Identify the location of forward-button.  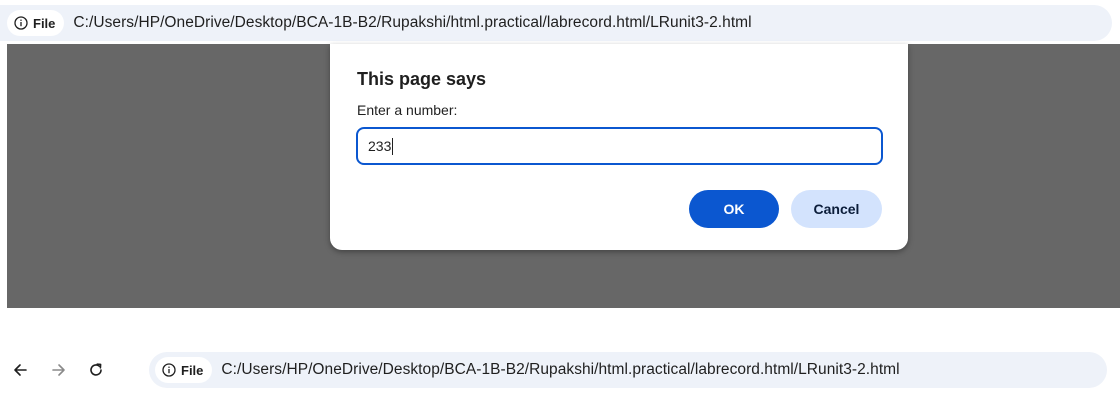
(59, 370).